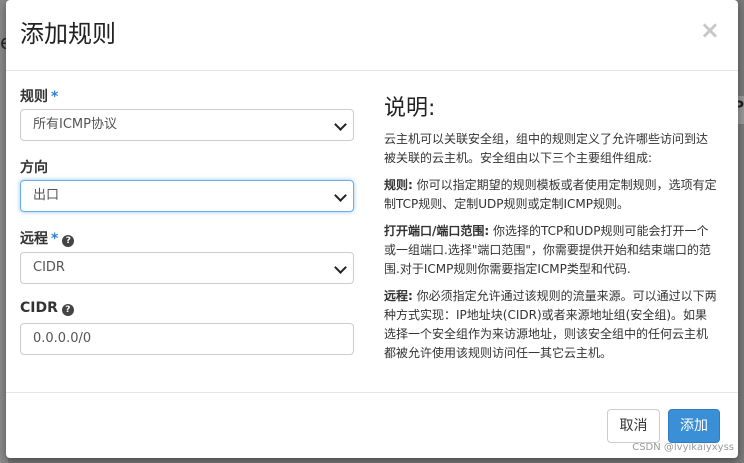 The width and height of the screenshot is (744, 463). I want to click on cidr-input: 0.0.0.0/0, so click(187, 339).